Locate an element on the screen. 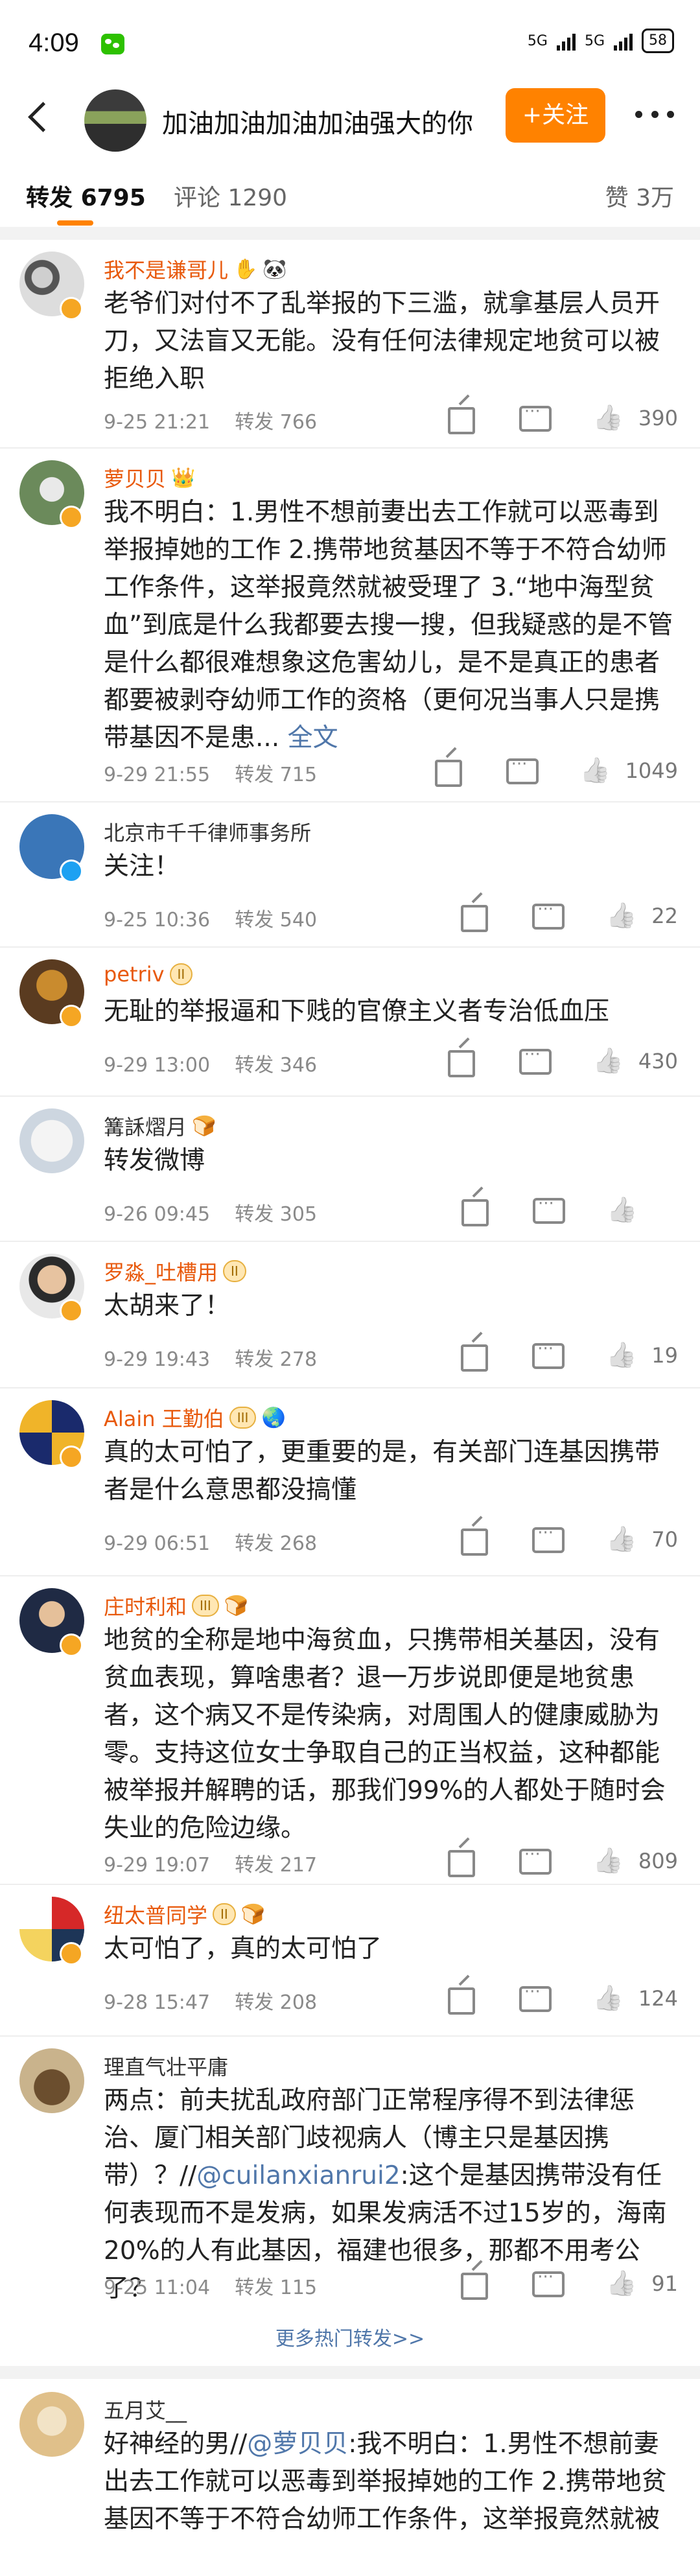 This screenshot has height=2576, width=700. repost-text: 关注！ is located at coordinates (142, 866).